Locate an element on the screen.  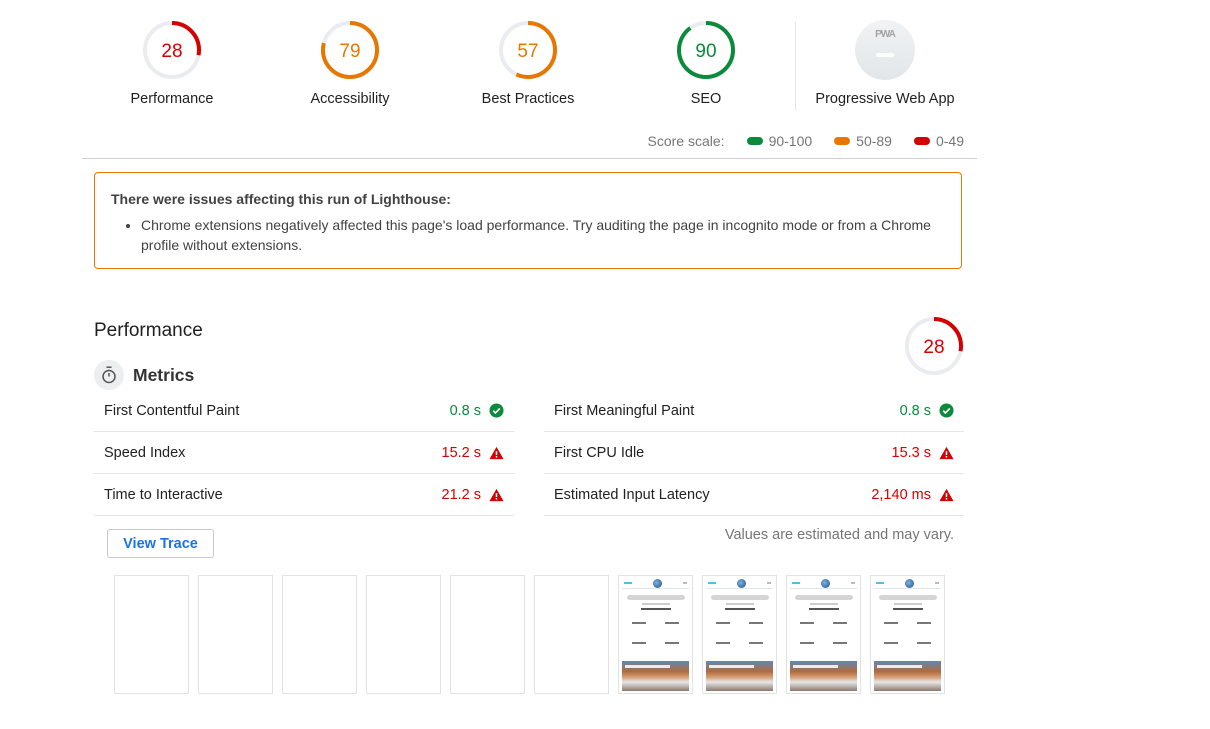
score-gauge-best-practices: 57 is located at coordinates (528, 50).